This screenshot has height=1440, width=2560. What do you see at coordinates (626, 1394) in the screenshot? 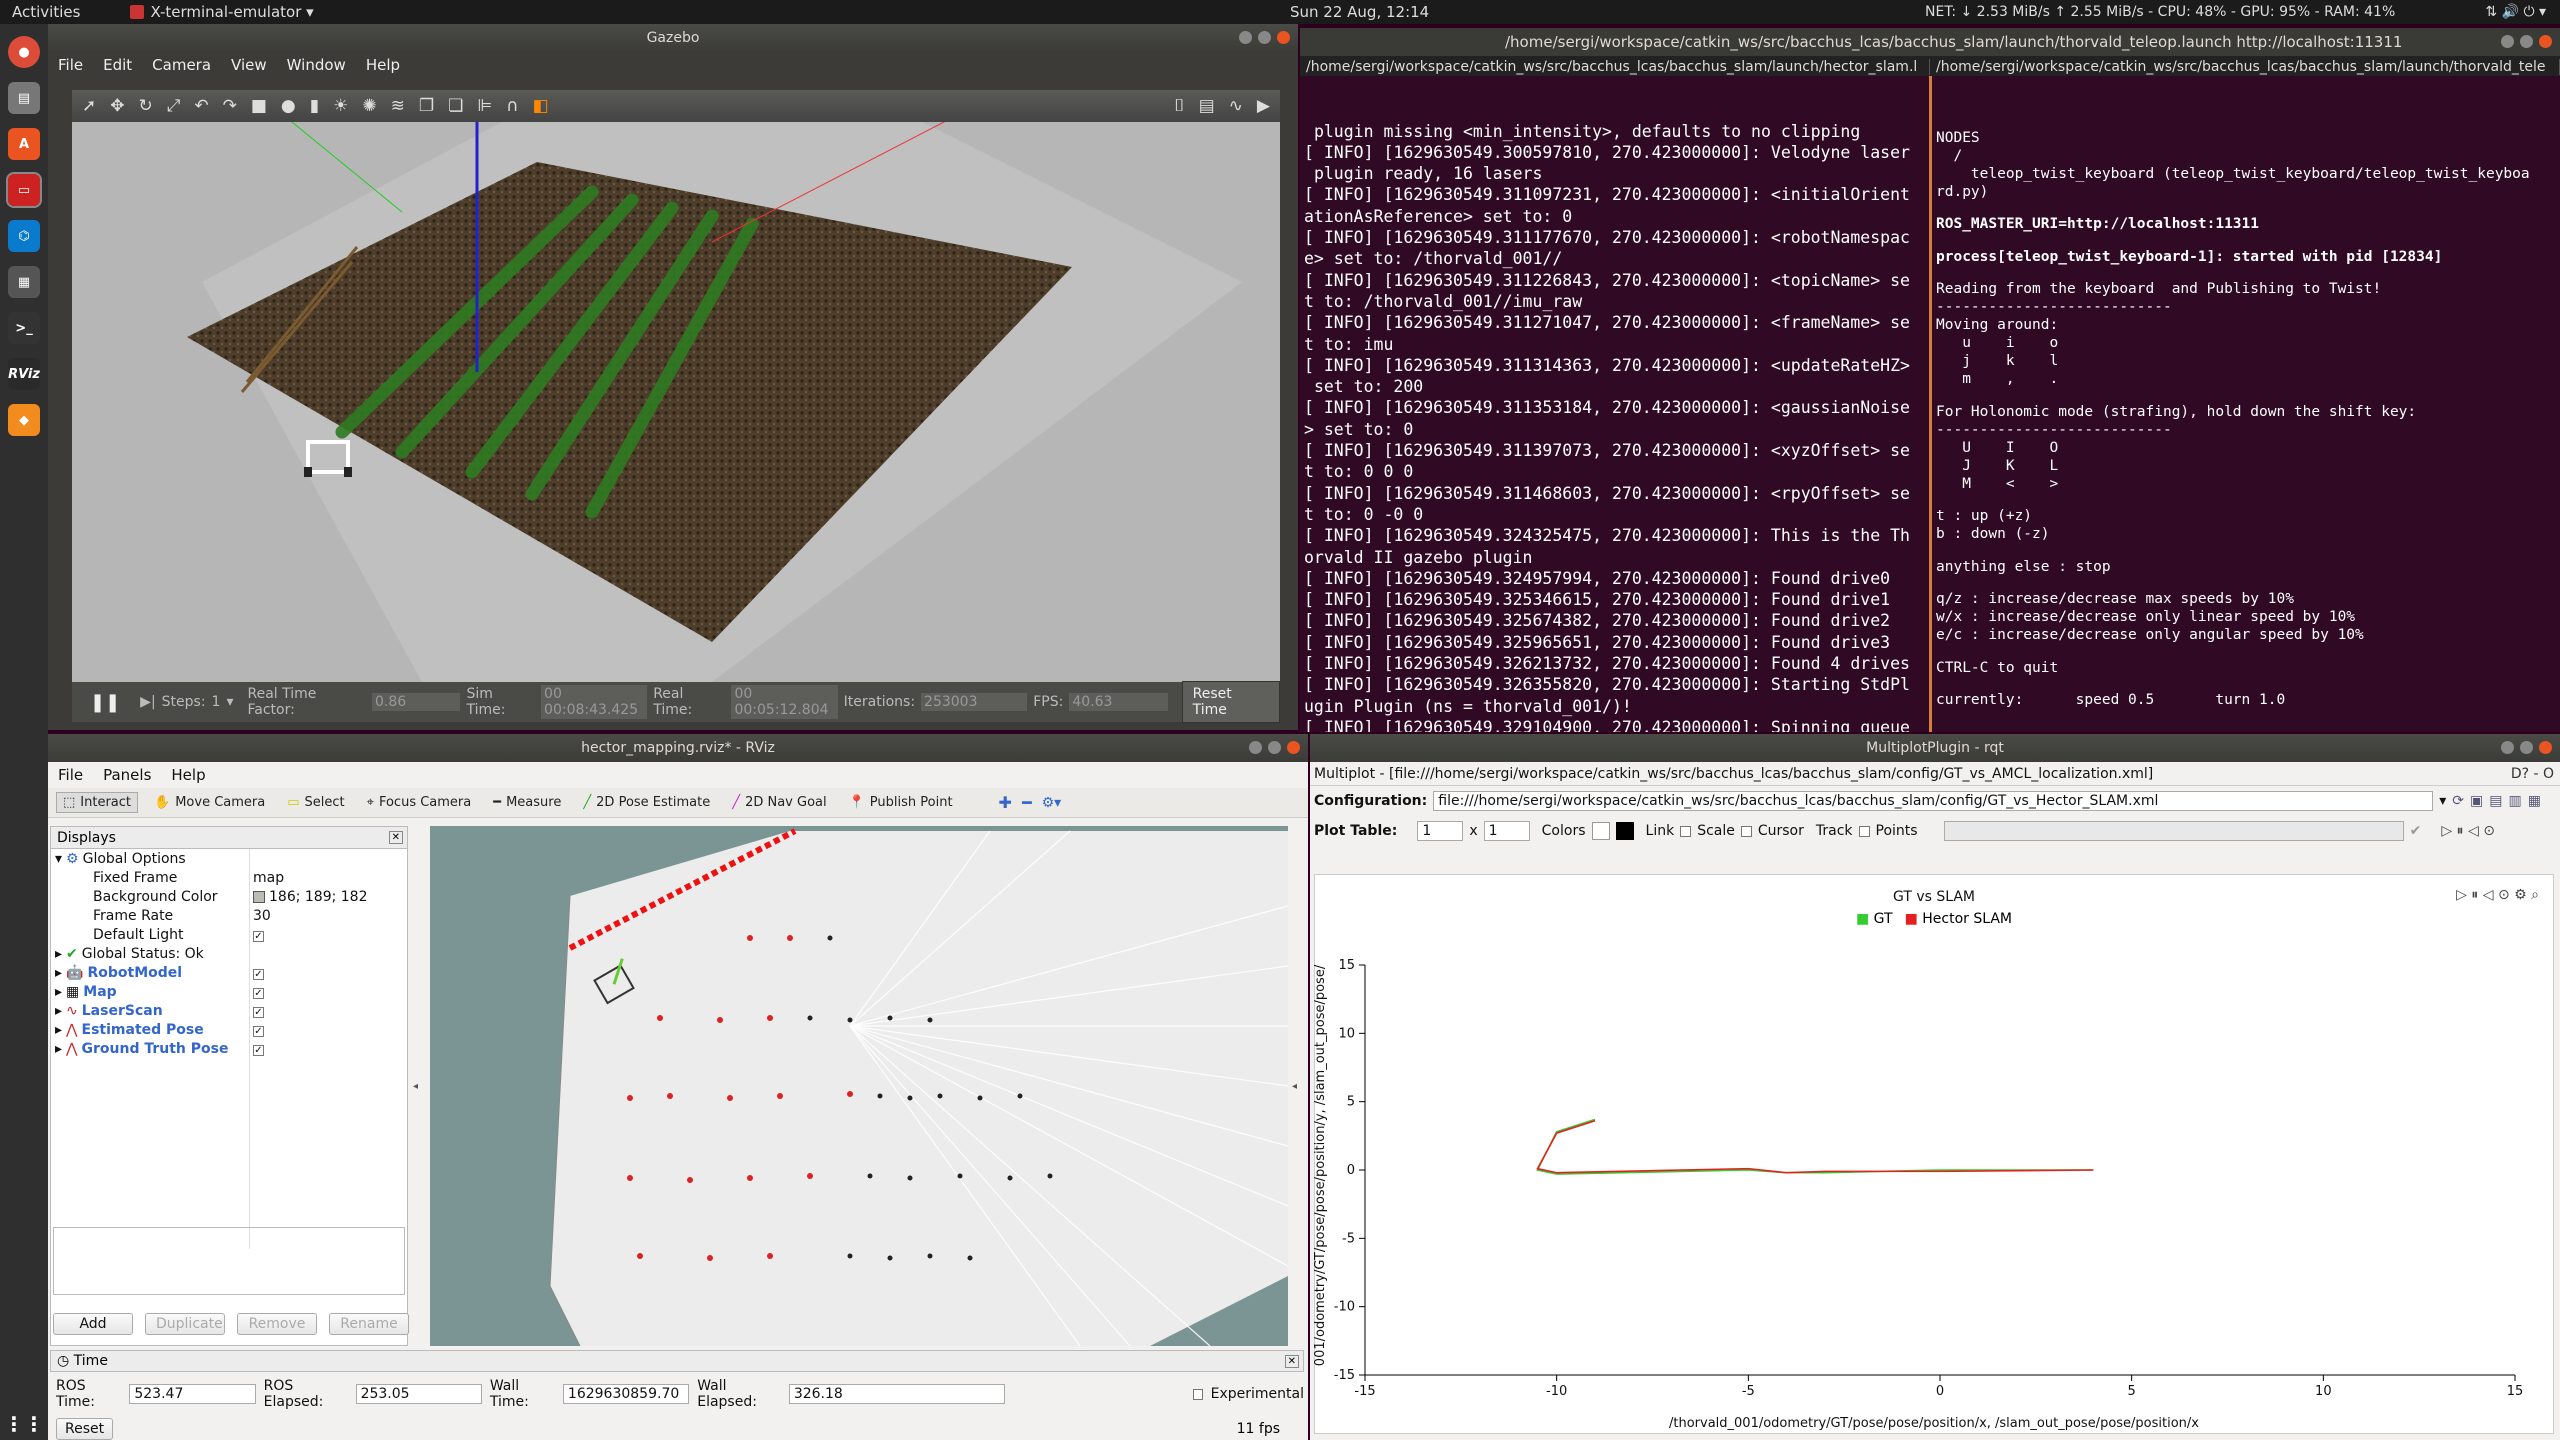
I see `wall-time-field: 1629630859.70` at bounding box center [626, 1394].